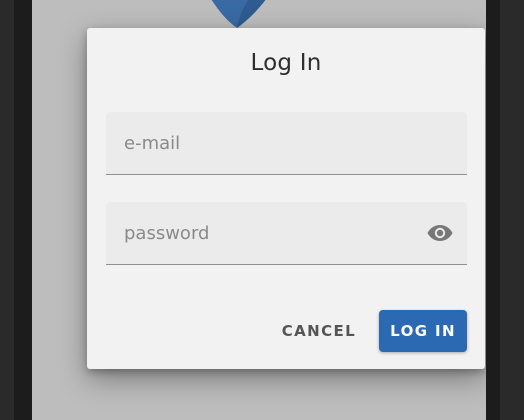 The image size is (524, 420). What do you see at coordinates (493, 210) in the screenshot?
I see `device-bezel-right` at bounding box center [493, 210].